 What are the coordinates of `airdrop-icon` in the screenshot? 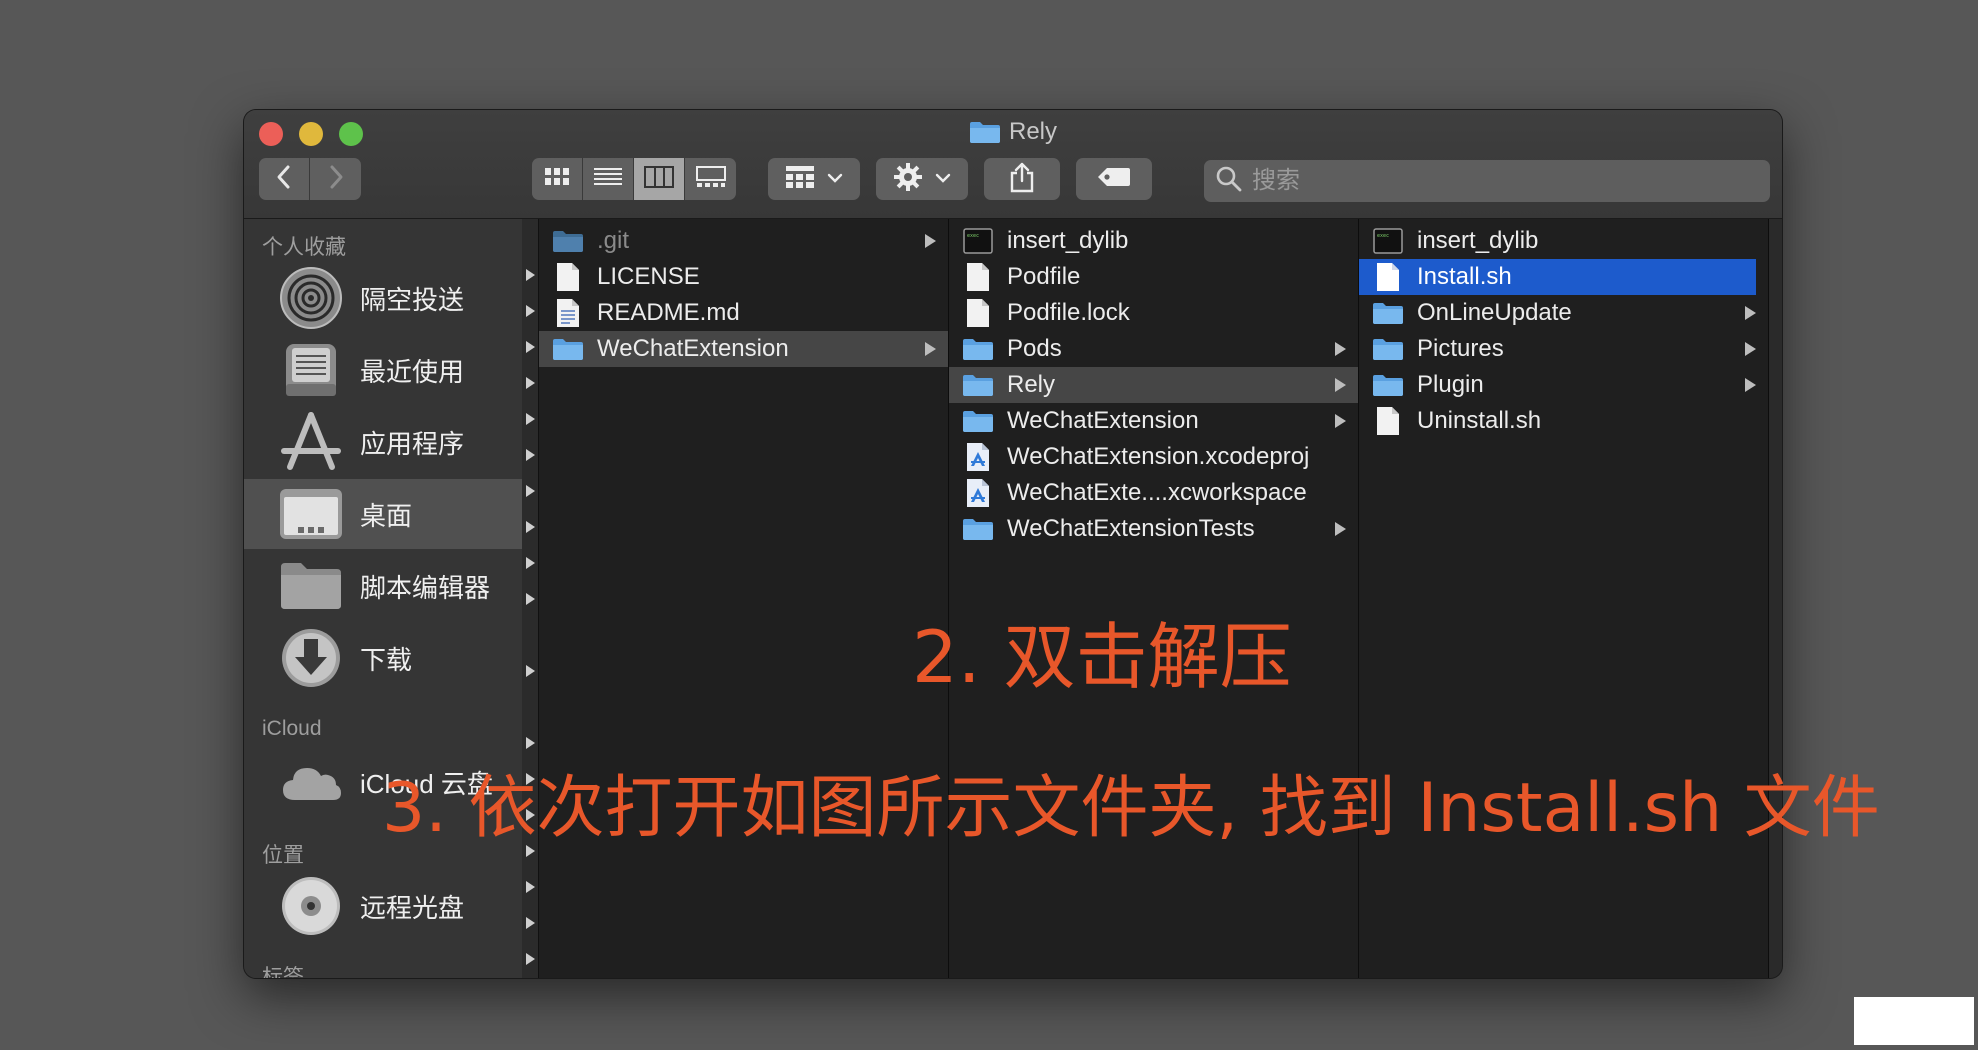 It's located at (311, 298).